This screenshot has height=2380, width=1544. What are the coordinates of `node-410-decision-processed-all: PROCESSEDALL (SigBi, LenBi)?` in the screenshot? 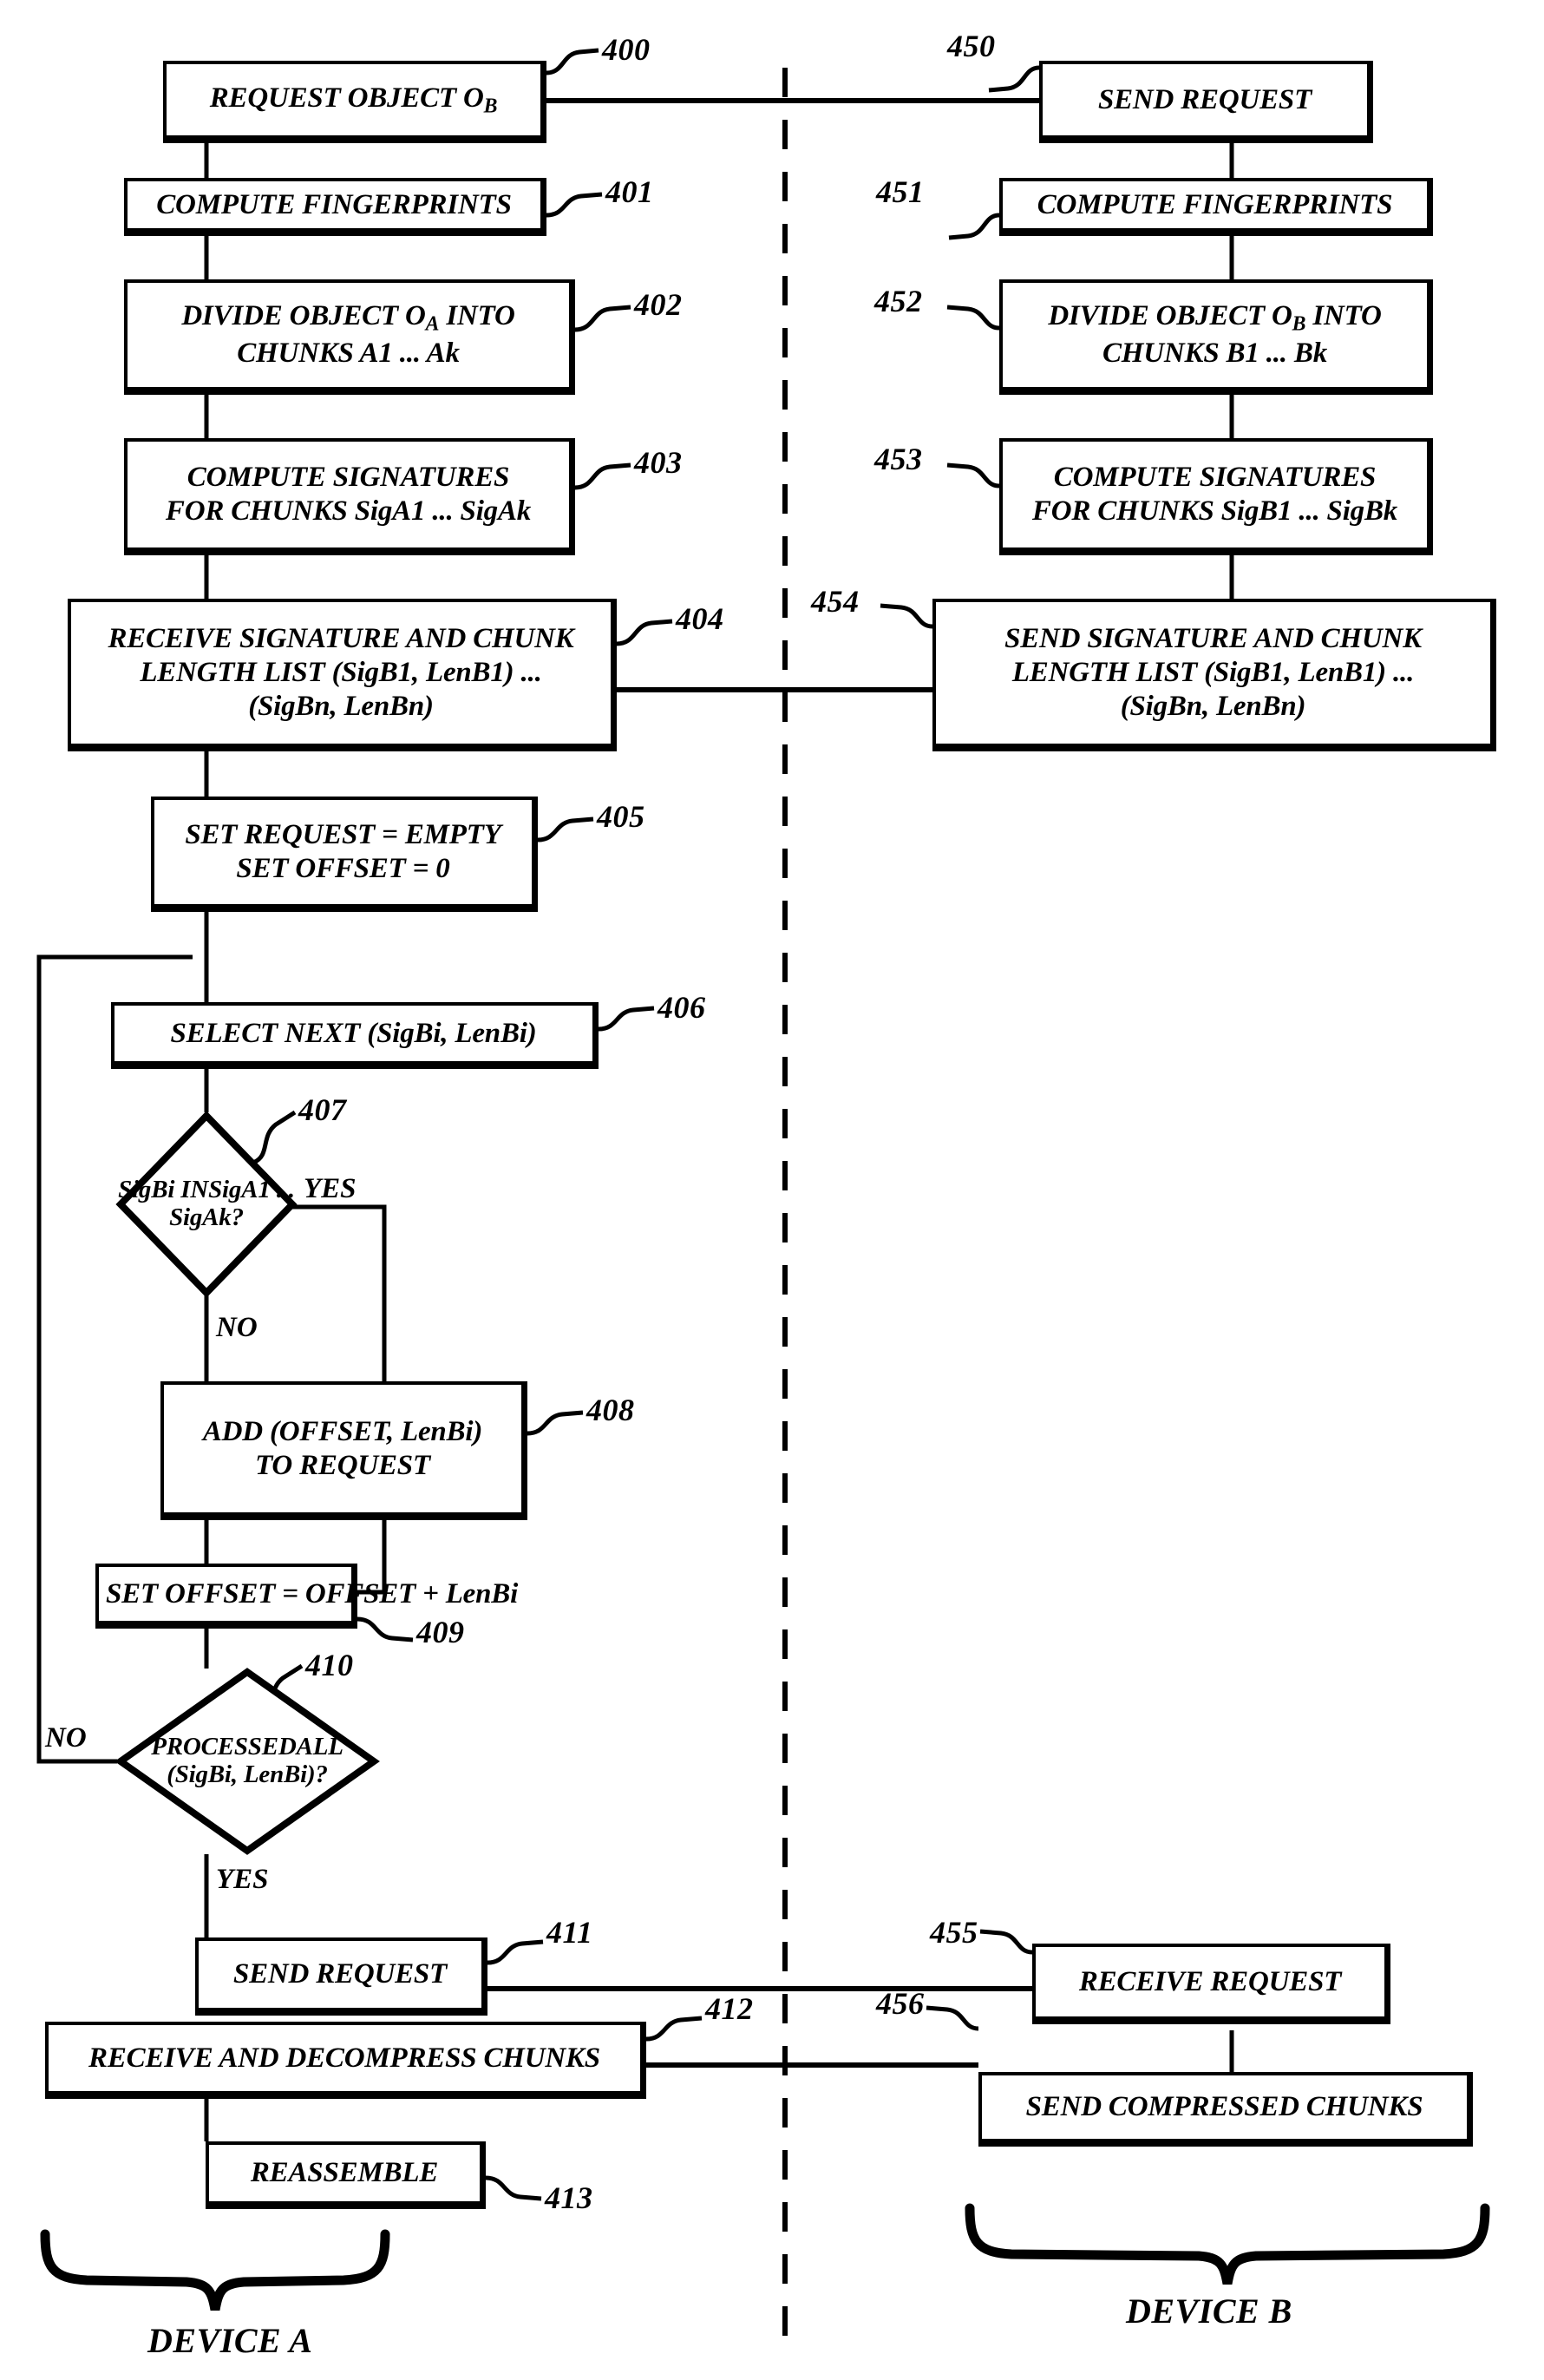 It's located at (247, 1761).